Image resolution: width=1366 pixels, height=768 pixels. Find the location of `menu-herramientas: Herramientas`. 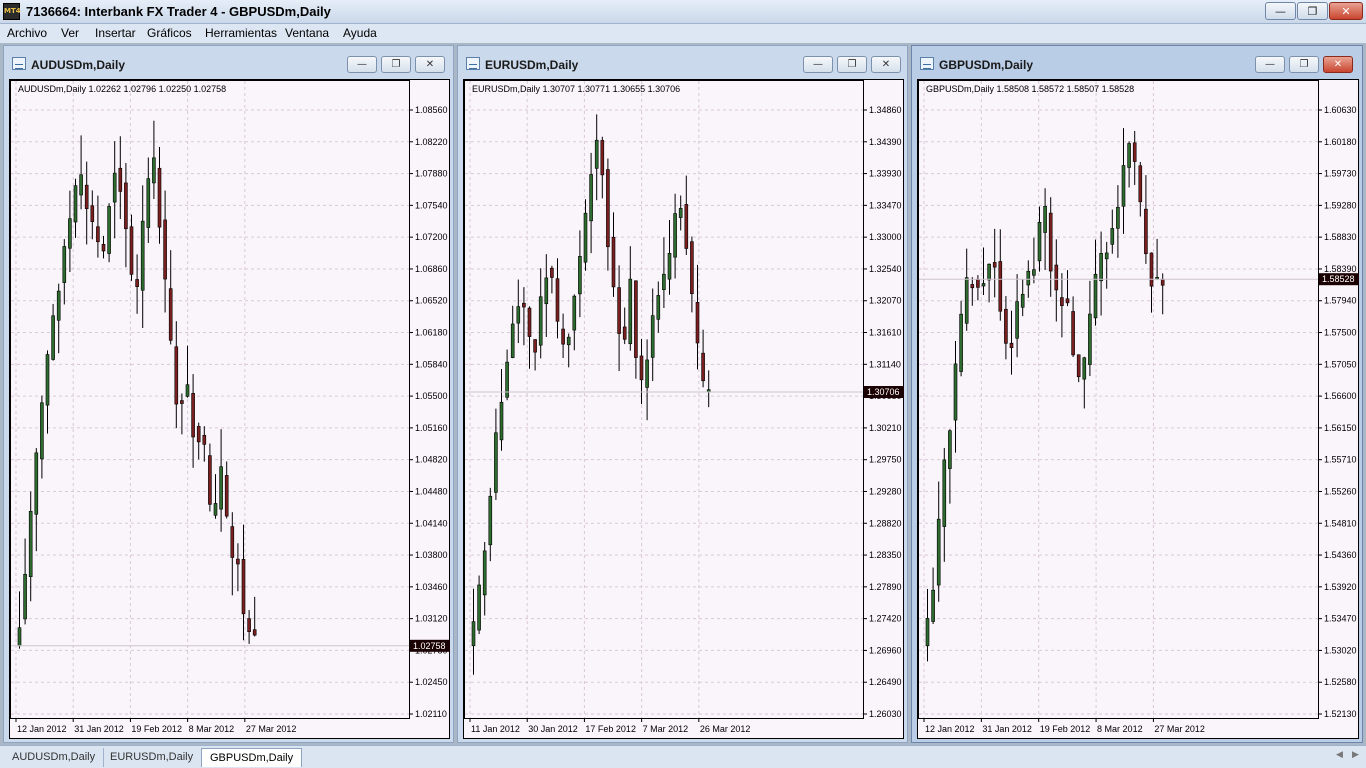

menu-herramientas: Herramientas is located at coordinates (241, 33).